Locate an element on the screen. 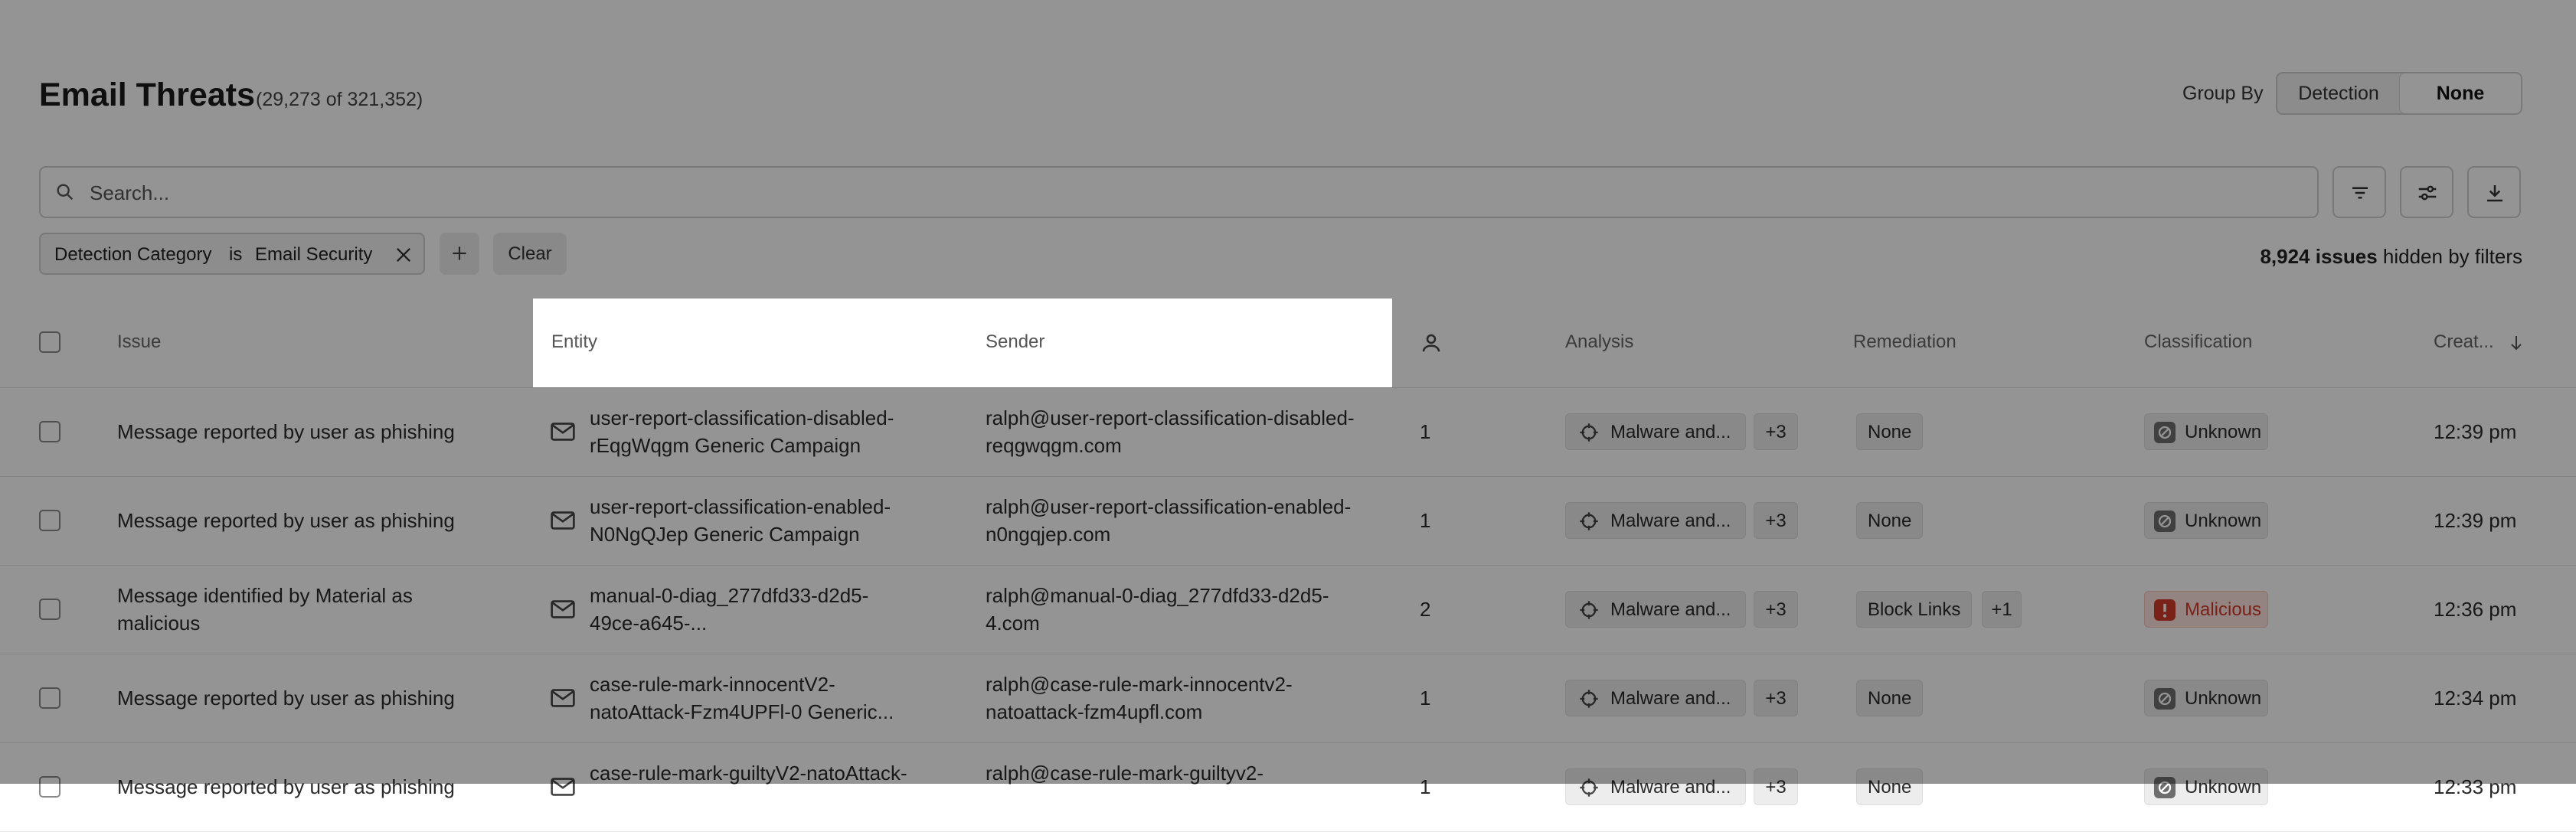 This screenshot has width=2576, height=832. classification-pill: Malicious is located at coordinates (2206, 609).